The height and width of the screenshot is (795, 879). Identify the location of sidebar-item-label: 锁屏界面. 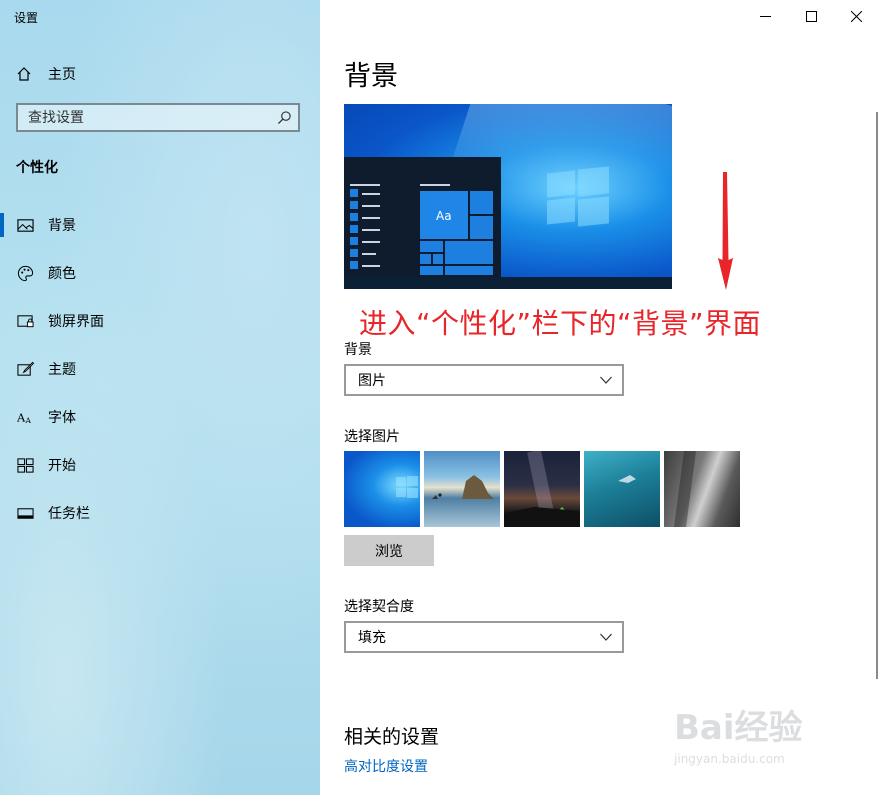
(76, 322).